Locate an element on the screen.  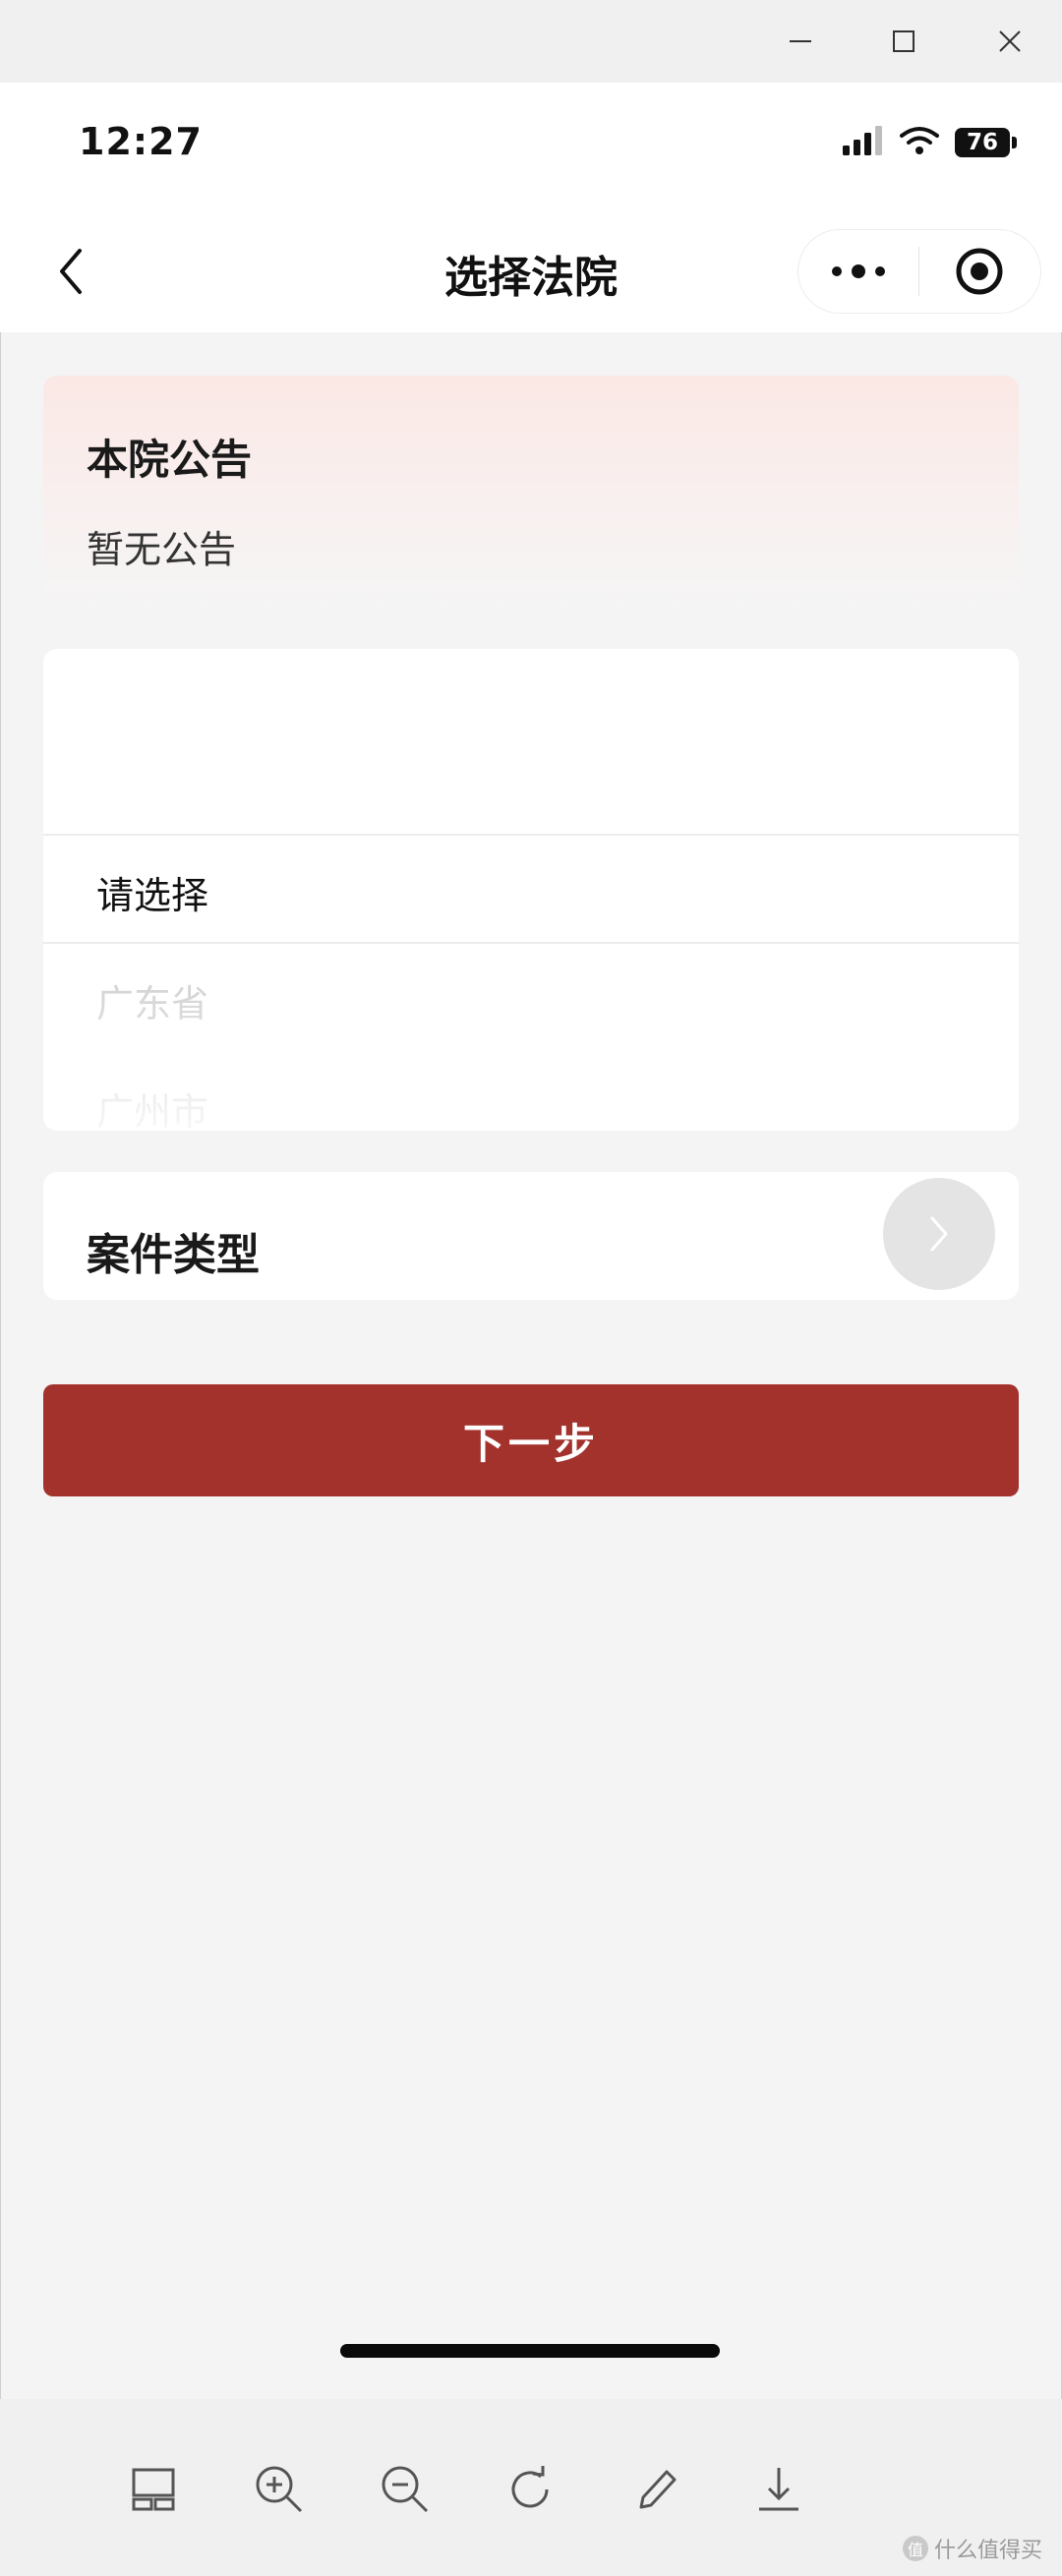
status-bar: 12:27 76 is located at coordinates (531, 146).